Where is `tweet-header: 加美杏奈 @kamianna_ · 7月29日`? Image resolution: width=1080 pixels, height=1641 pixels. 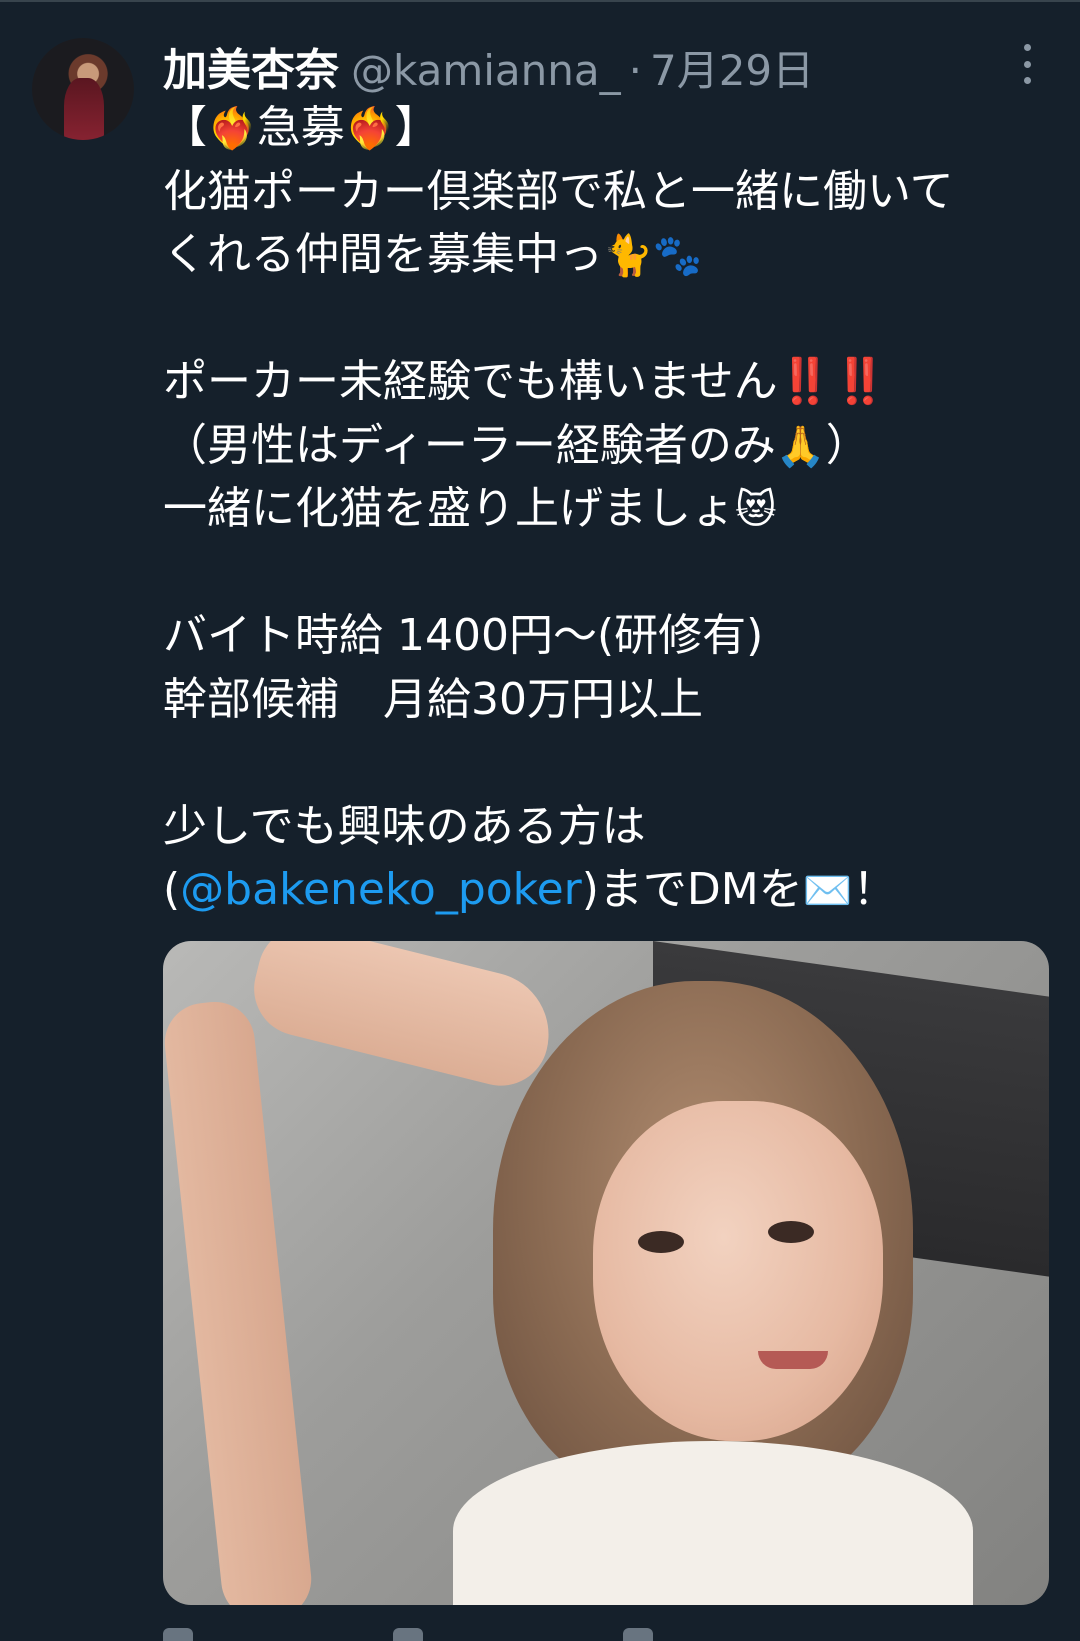 tweet-header: 加美杏奈 @kamianna_ · 7月29日 is located at coordinates (488, 65).